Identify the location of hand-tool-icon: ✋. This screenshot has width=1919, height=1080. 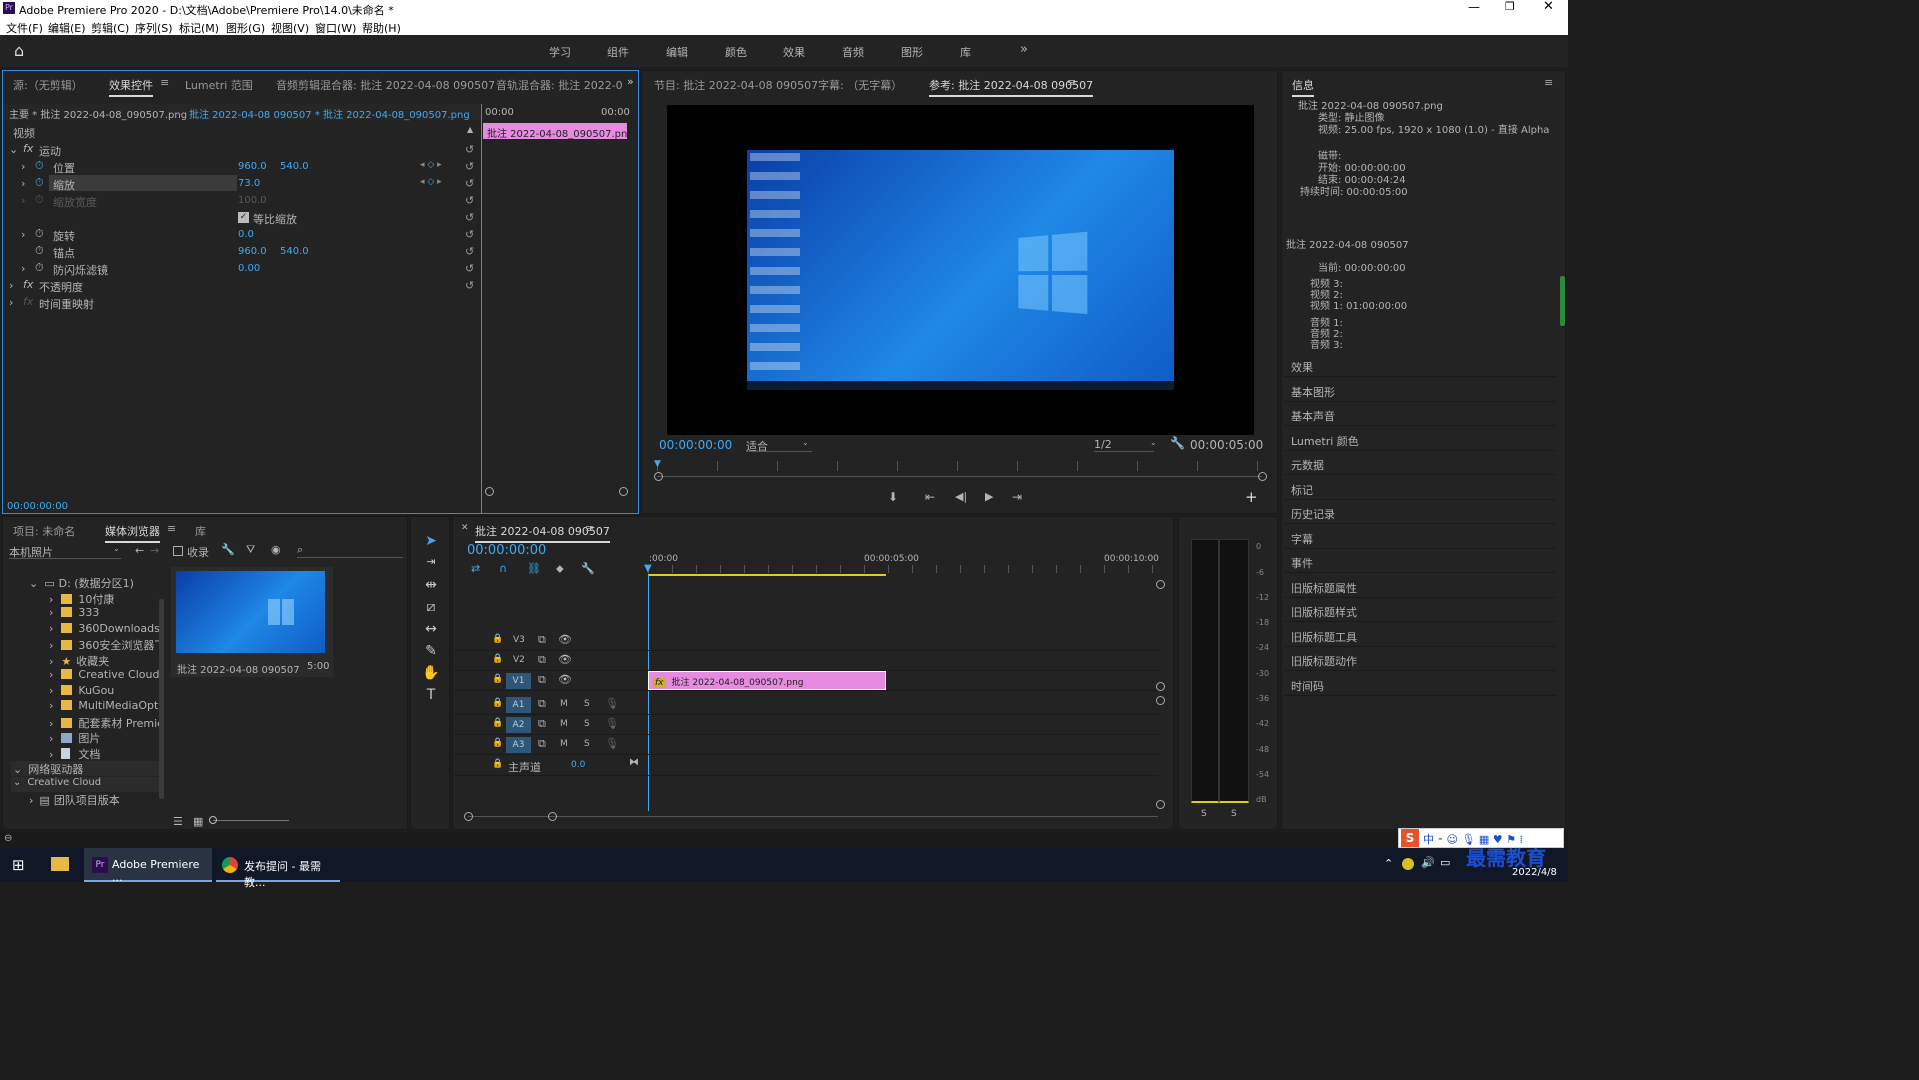
(431, 674).